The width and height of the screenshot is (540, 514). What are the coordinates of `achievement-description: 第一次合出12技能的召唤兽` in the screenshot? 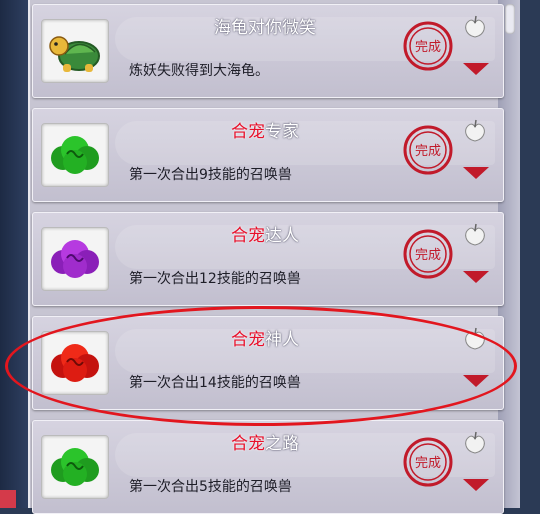 It's located at (215, 279).